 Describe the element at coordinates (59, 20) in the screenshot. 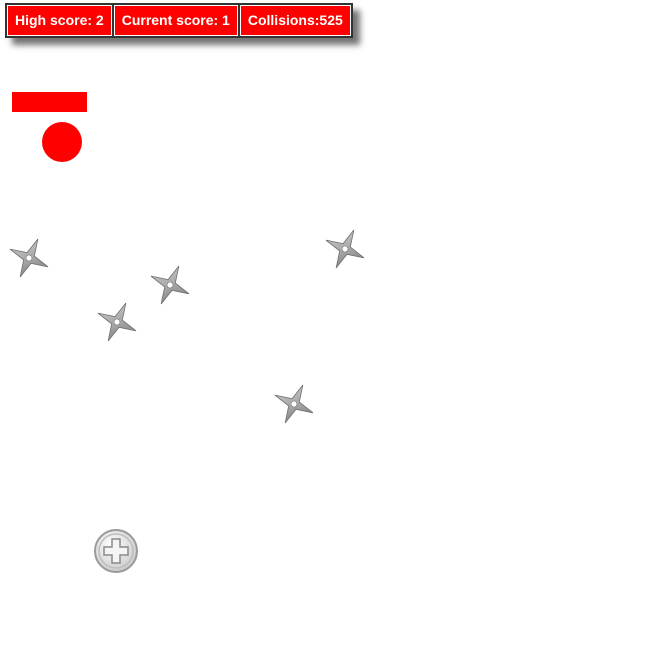

I see `high-score-label: High score: 2` at that location.